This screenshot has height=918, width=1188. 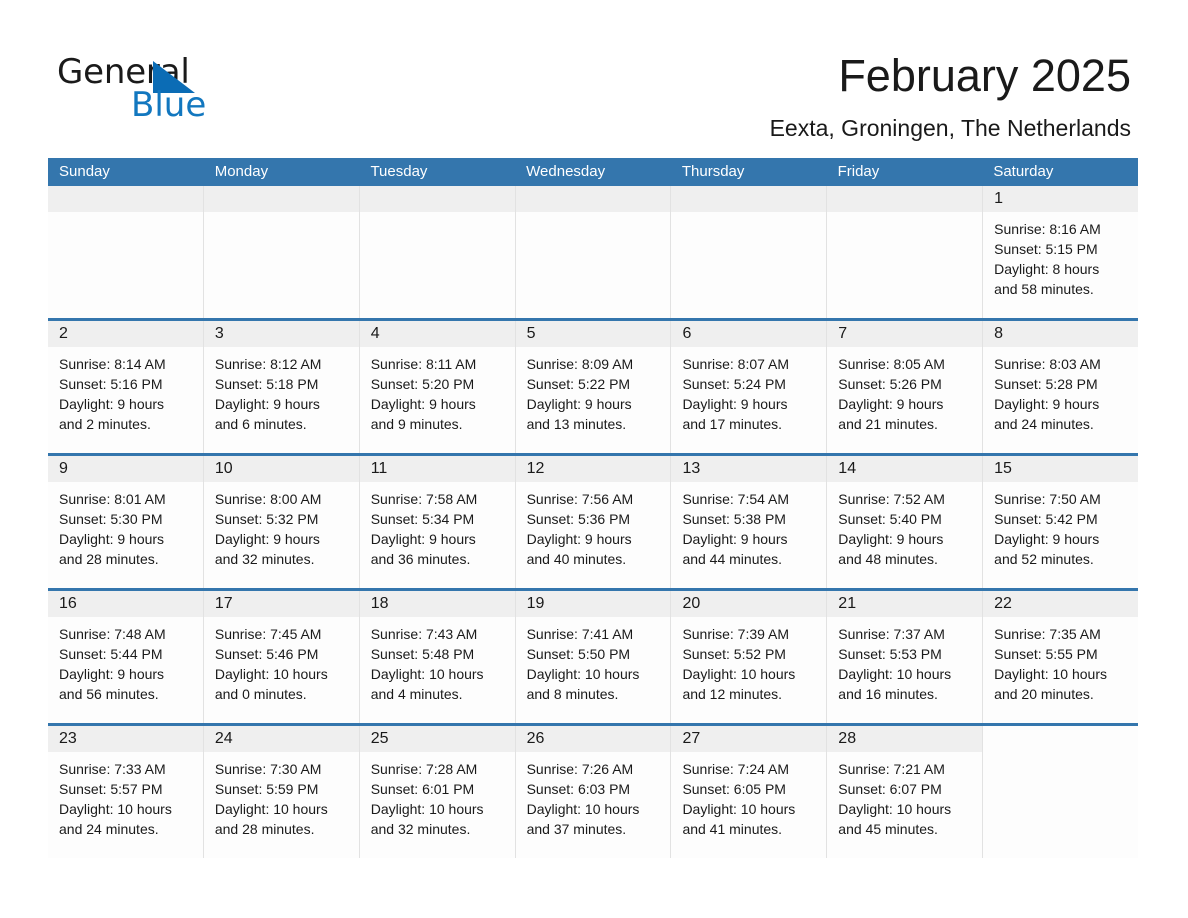 I want to click on sunset-line: Sunset: 6:03 PM, so click(x=578, y=789).